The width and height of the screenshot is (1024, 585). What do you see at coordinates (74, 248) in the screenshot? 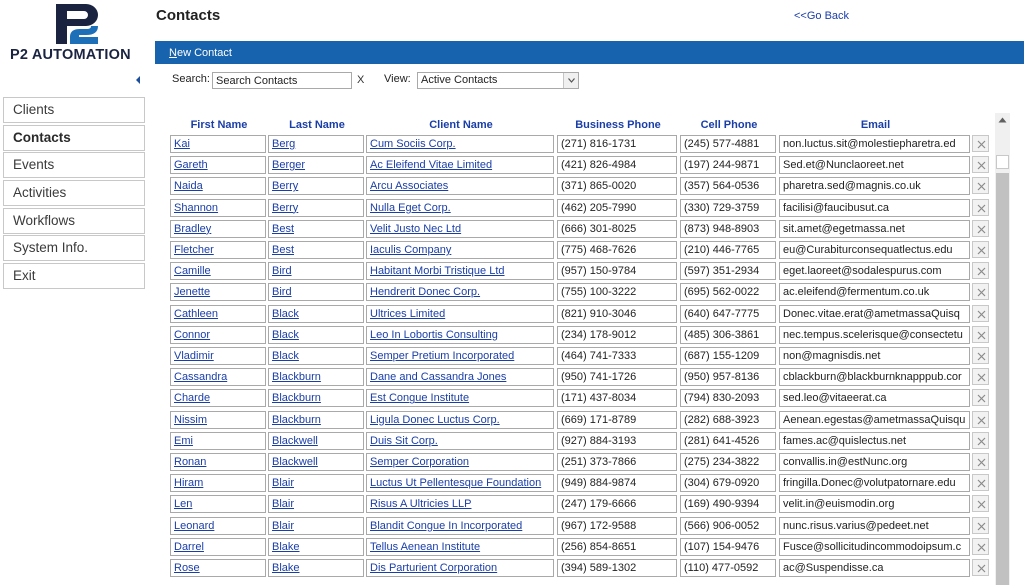
I see `sidebar-item-system-info: System Info.` at bounding box center [74, 248].